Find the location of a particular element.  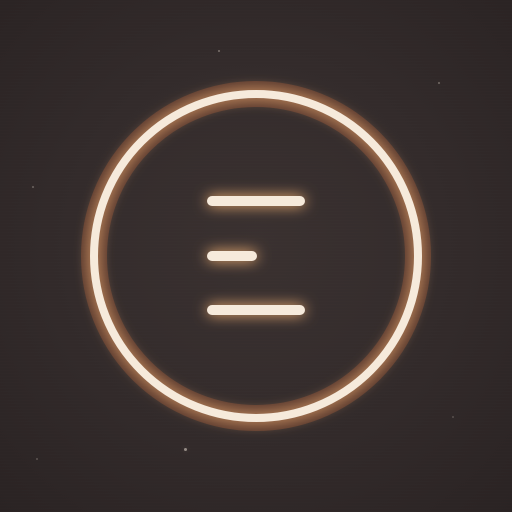

menu-lines is located at coordinates (256, 255).